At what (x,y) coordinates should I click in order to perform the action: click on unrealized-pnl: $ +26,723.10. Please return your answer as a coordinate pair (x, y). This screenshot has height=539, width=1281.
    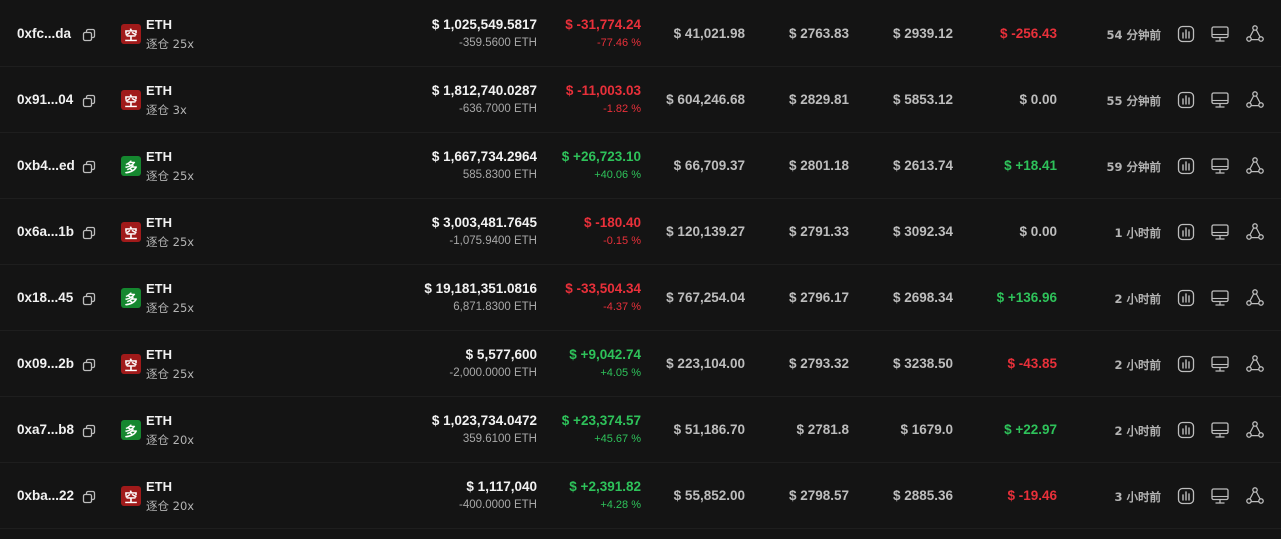
    Looking at the image, I should click on (601, 156).